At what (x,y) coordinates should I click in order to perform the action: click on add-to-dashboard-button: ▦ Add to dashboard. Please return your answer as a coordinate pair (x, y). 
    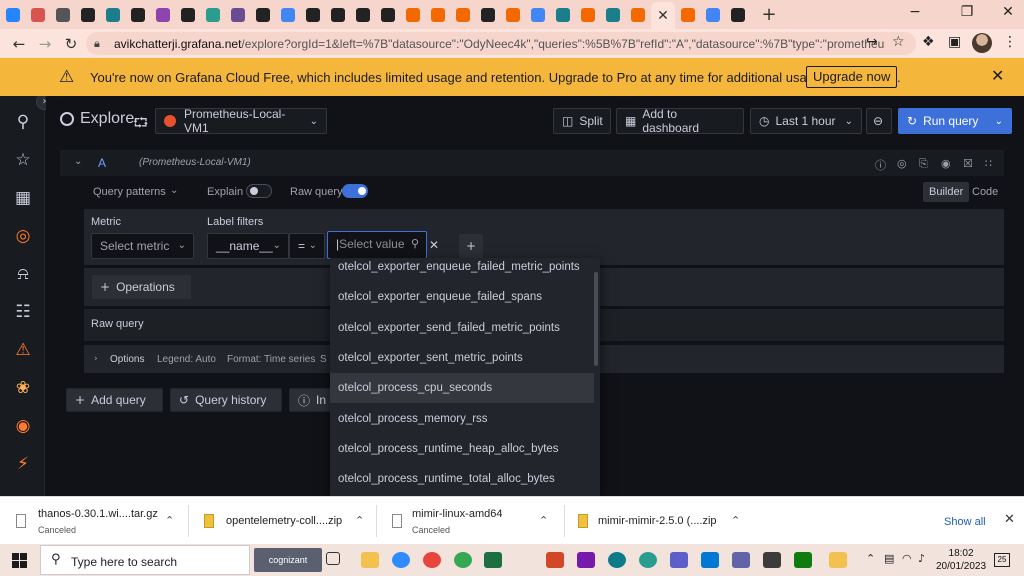
    Looking at the image, I should click on (680, 121).